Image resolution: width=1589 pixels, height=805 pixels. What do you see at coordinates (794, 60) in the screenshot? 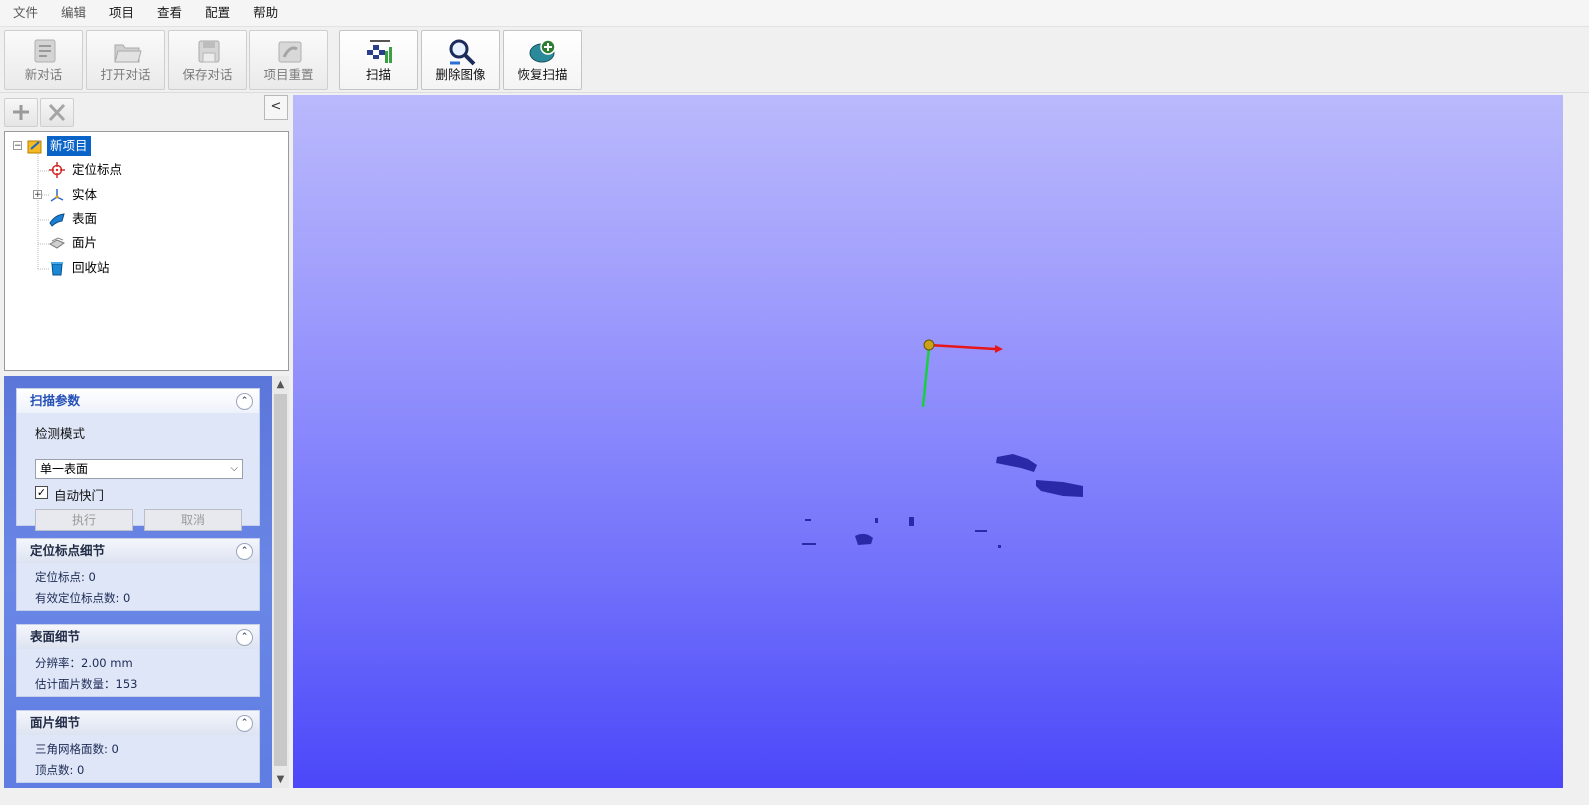
I see `toolbar: 新对话 打开对话 保存对话 项目重置 扫描 删除图像 恢复扫描` at bounding box center [794, 60].